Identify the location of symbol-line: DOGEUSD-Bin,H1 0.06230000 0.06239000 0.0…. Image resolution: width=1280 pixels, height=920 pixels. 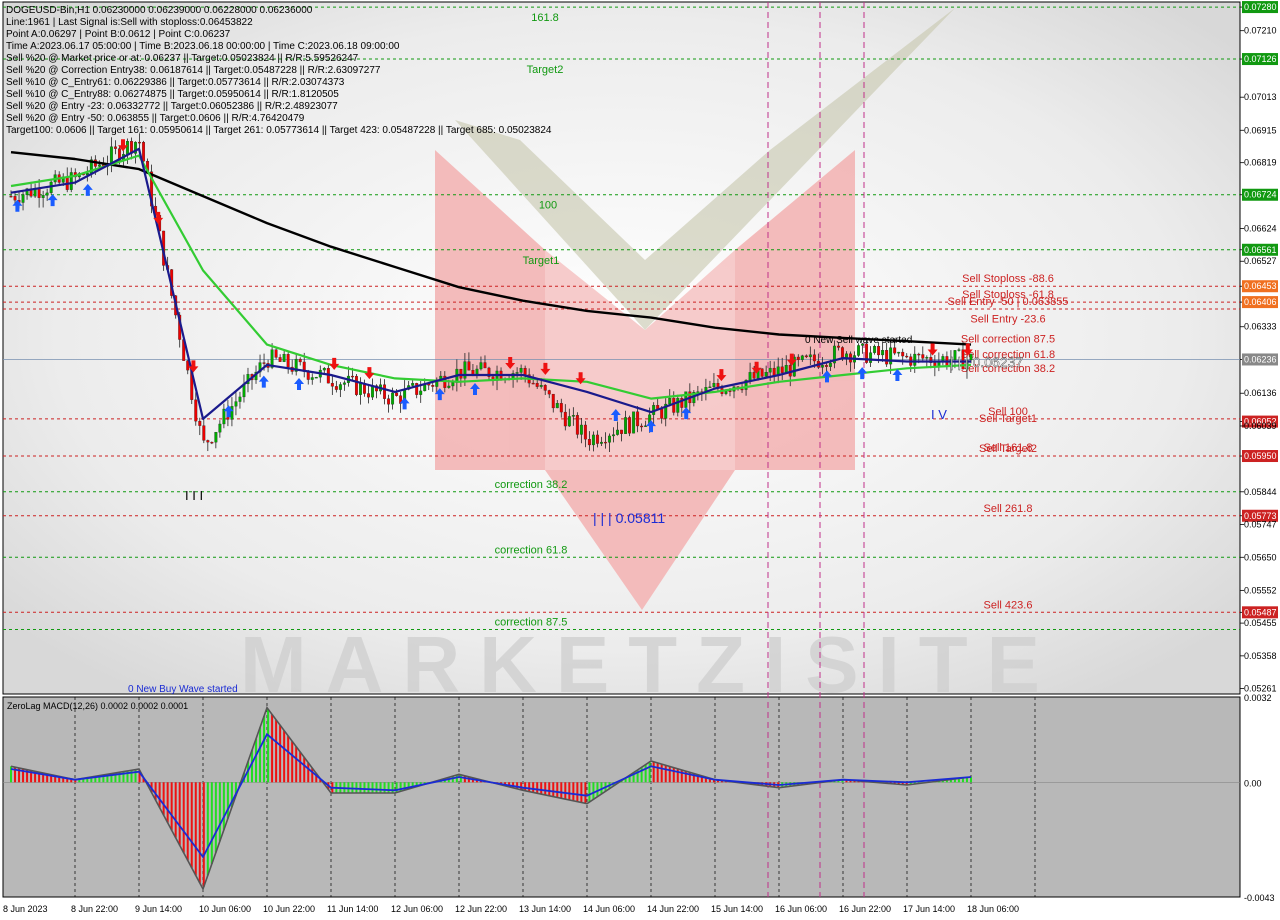
(159, 10).